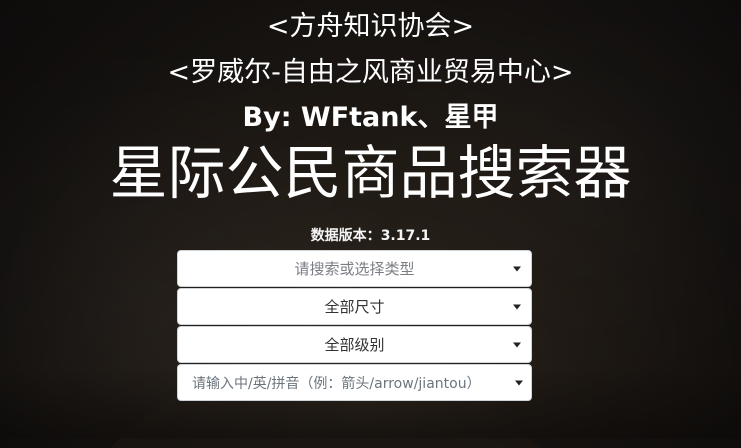 The width and height of the screenshot is (741, 448). I want to click on size-select: 全部尺寸, so click(354, 306).